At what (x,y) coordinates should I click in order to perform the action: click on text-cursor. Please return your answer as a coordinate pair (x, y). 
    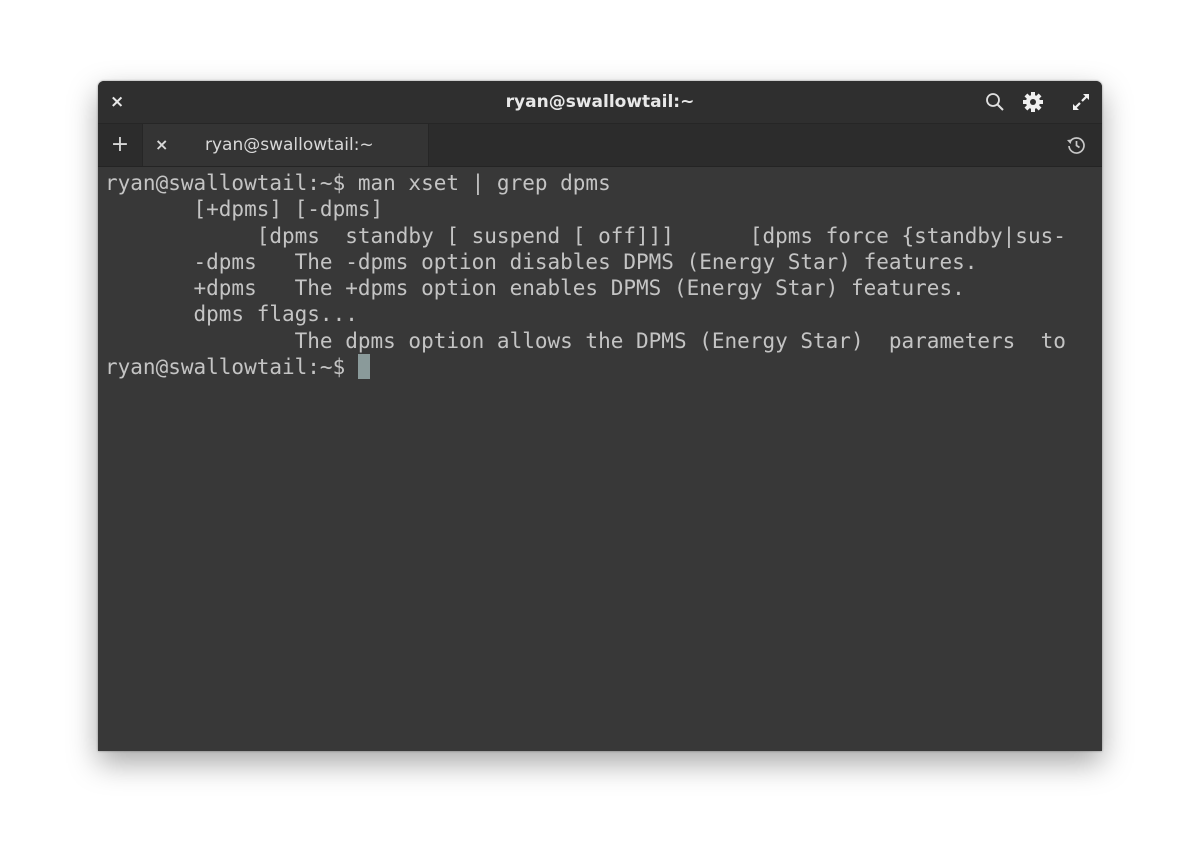
    Looking at the image, I should click on (363, 367).